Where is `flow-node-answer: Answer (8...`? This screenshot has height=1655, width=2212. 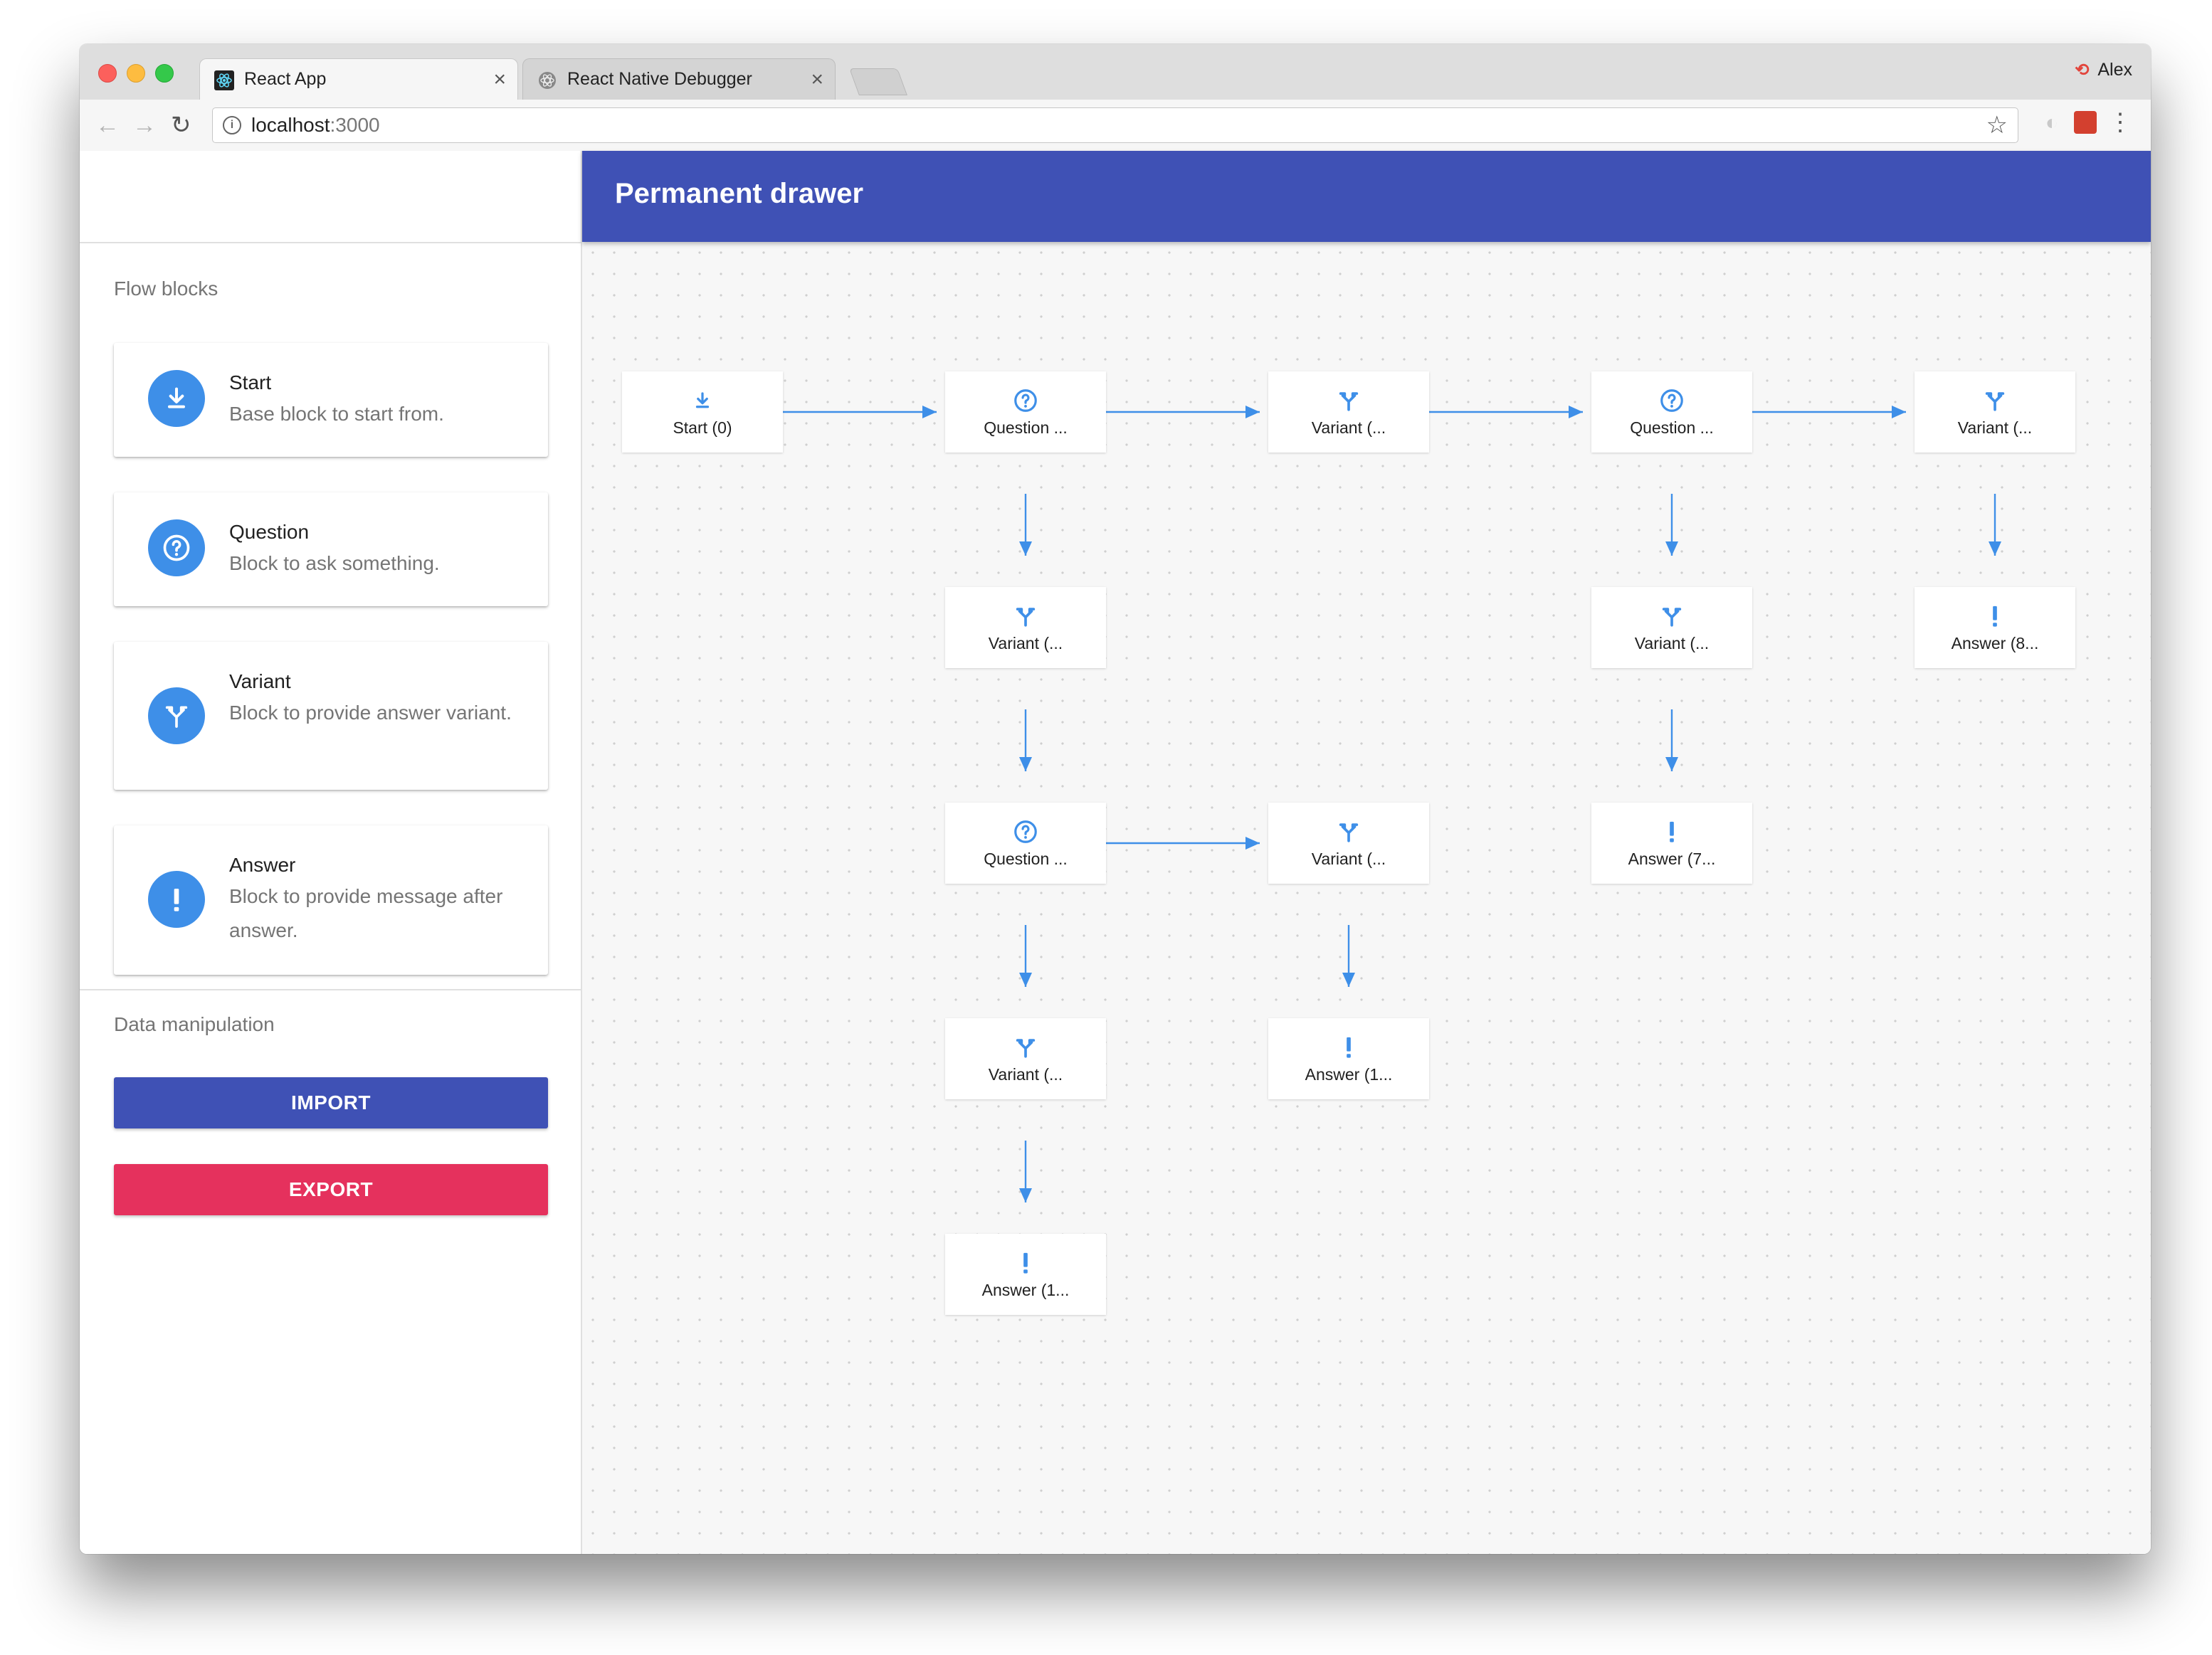 flow-node-answer: Answer (8... is located at coordinates (1995, 627).